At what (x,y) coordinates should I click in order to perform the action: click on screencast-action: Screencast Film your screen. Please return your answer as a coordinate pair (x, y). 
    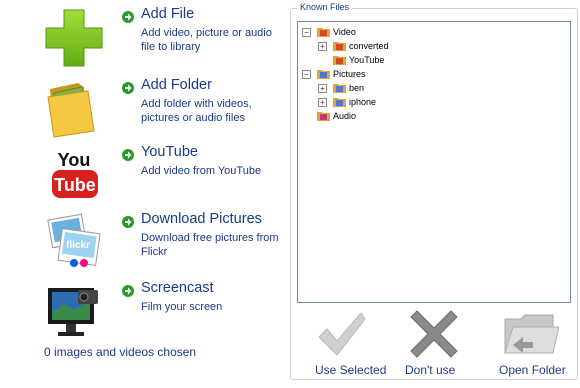
    Looking at the image, I should click on (142, 312).